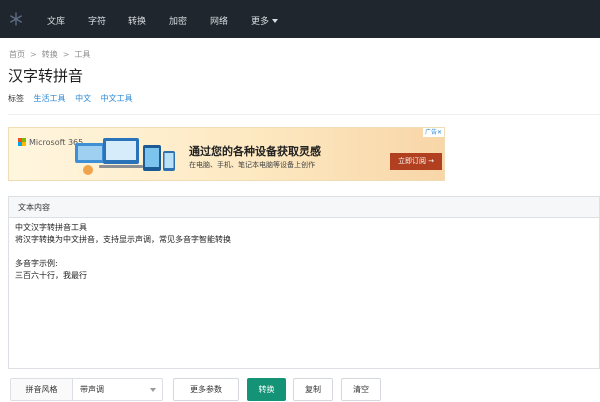  I want to click on divider, so click(304, 114).